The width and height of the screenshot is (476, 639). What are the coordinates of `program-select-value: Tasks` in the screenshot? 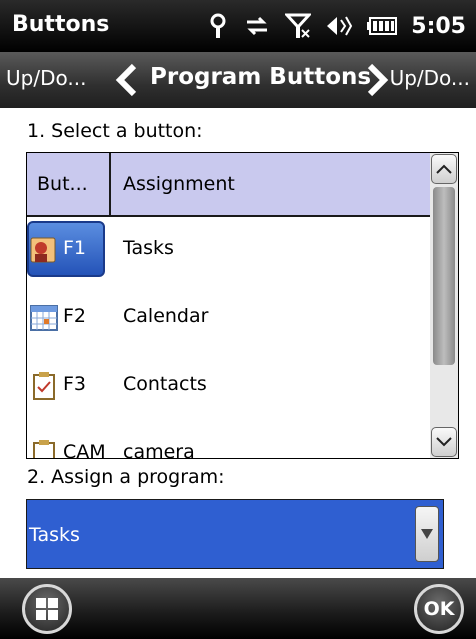 It's located at (54, 535).